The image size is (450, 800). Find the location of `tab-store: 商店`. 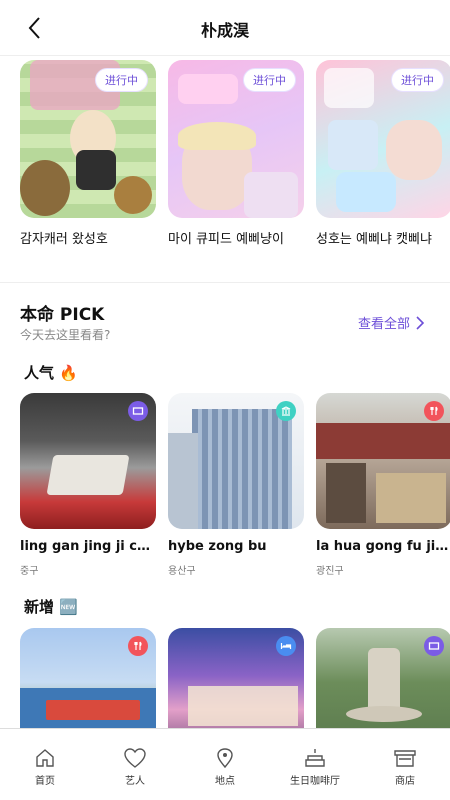

tab-store: 商店 is located at coordinates (405, 764).